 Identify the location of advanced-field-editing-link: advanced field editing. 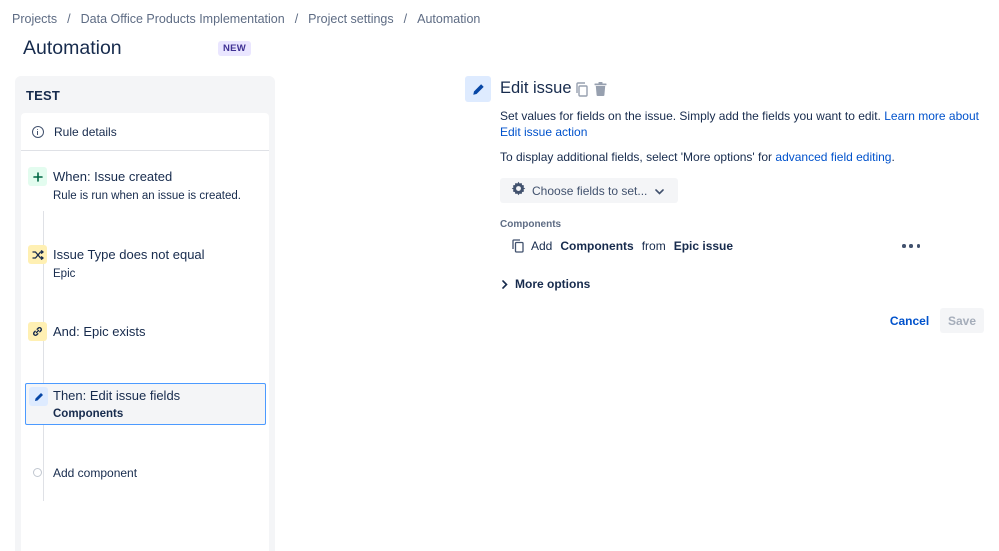
(833, 157).